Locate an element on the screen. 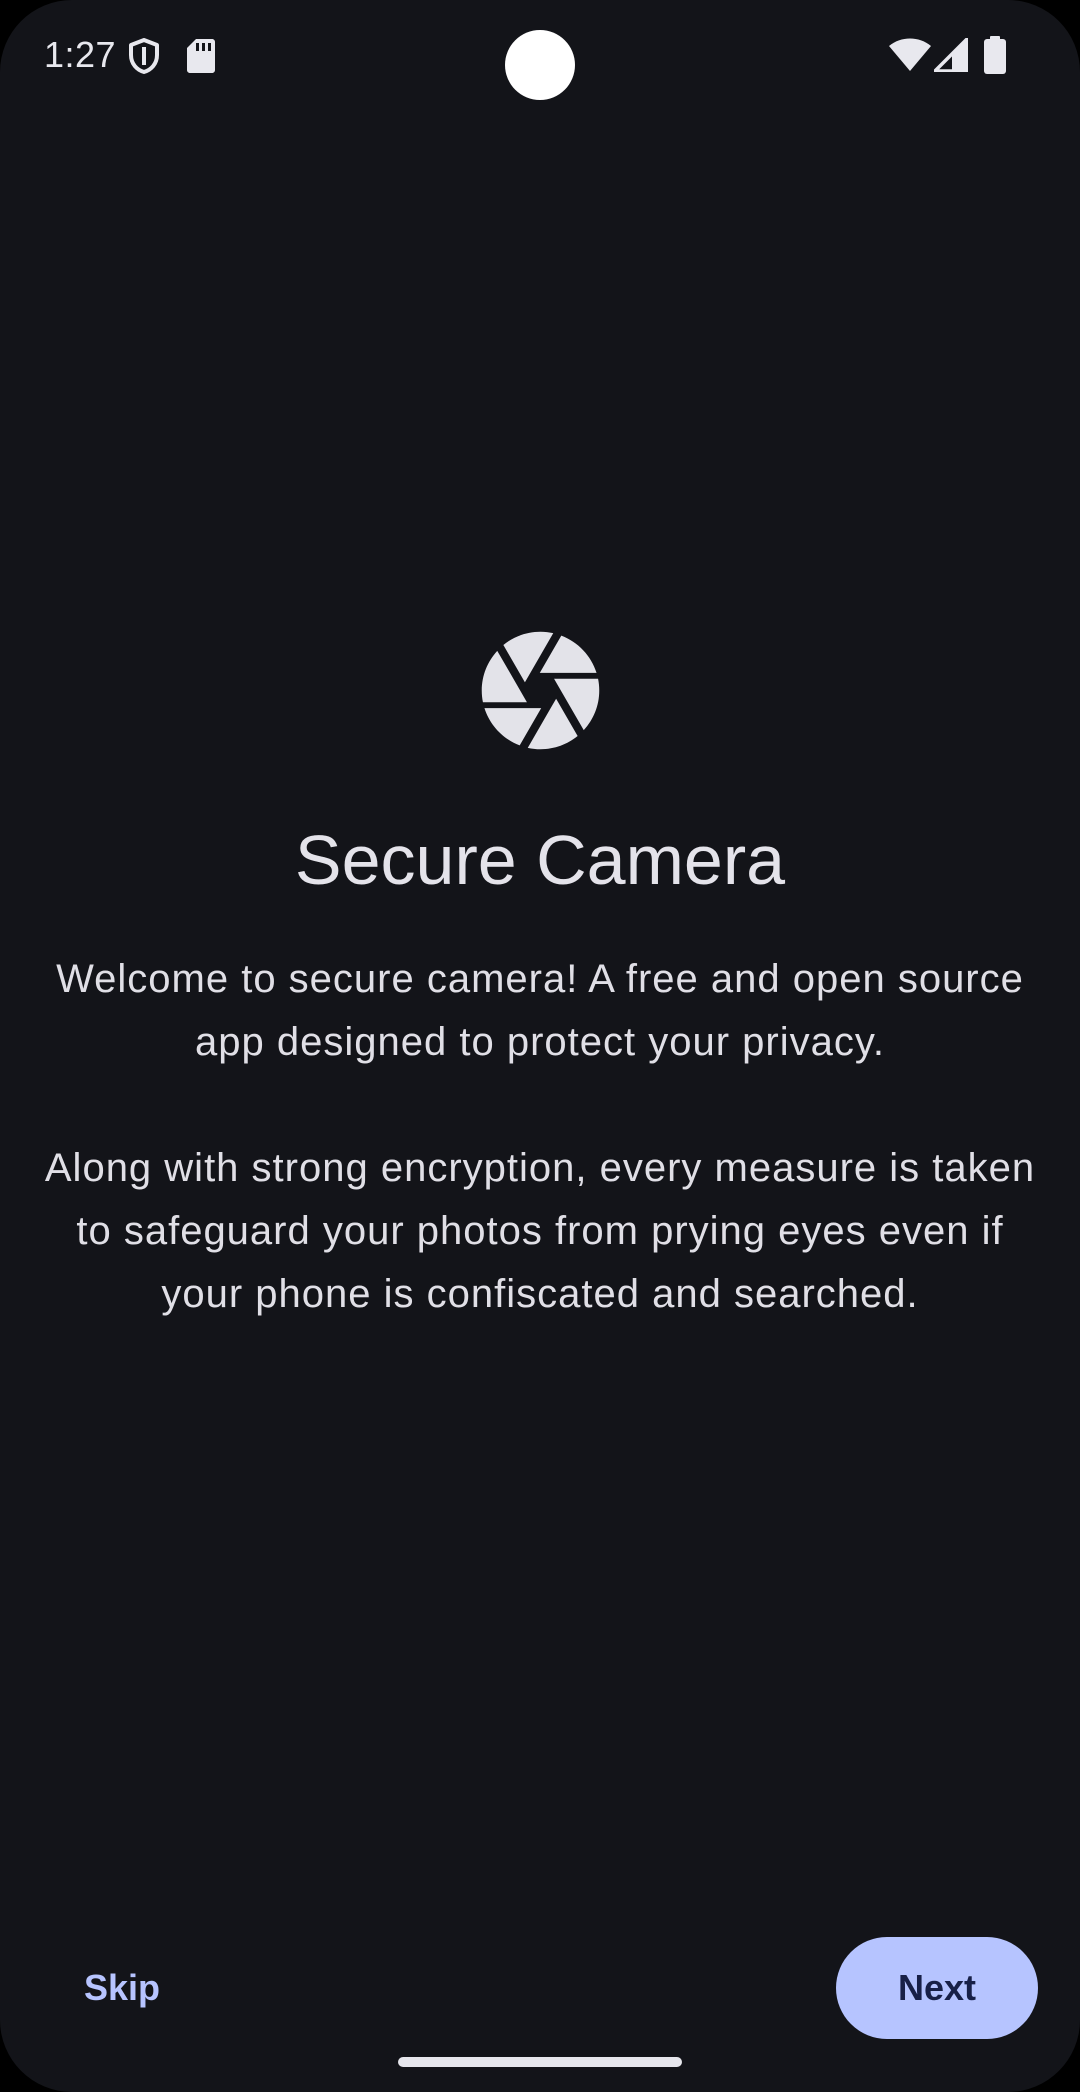 The image size is (1080, 2092). wifi-icon is located at coordinates (910, 54).